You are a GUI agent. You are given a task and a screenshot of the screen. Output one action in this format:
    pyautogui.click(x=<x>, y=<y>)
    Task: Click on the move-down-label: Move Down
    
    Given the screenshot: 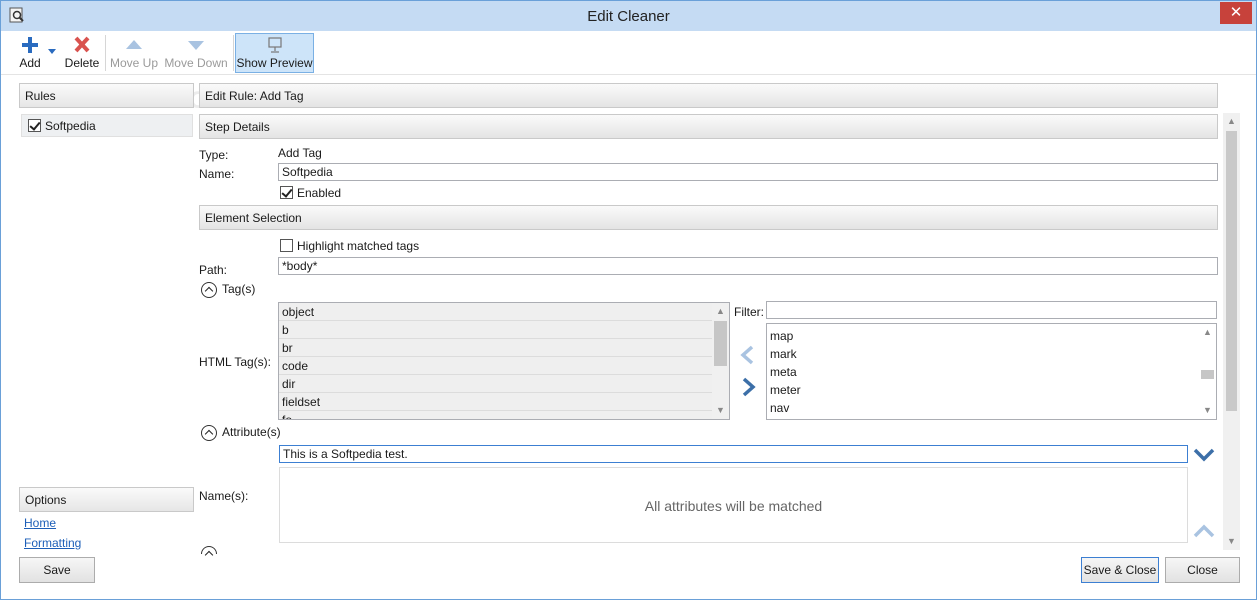 What is the action you would take?
    pyautogui.click(x=196, y=63)
    